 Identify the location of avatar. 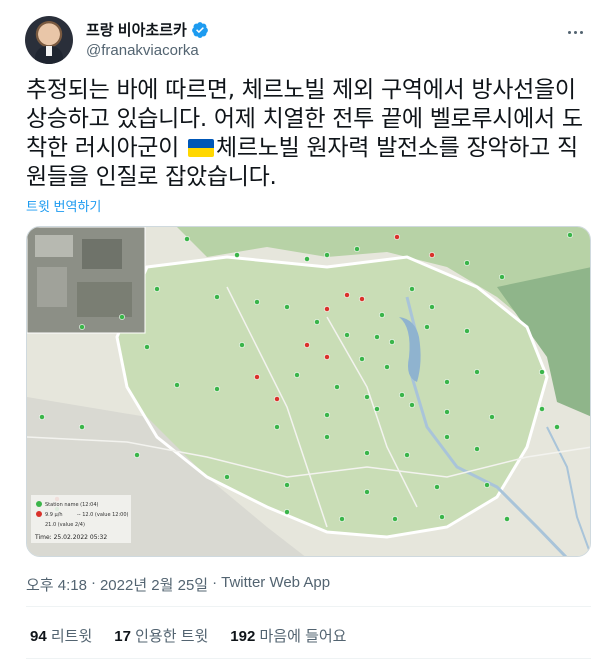
(49, 40).